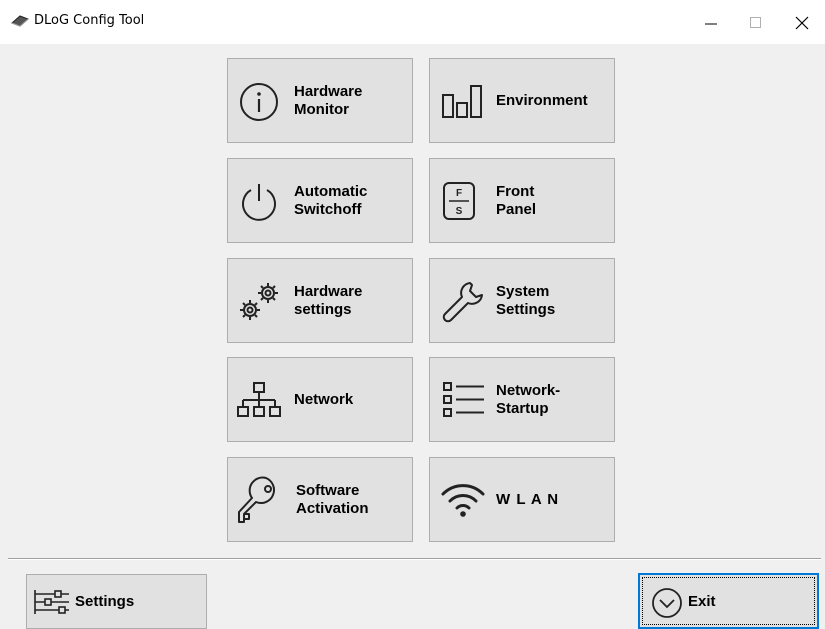 This screenshot has width=825, height=629. What do you see at coordinates (259, 301) in the screenshot?
I see `gears-icon` at bounding box center [259, 301].